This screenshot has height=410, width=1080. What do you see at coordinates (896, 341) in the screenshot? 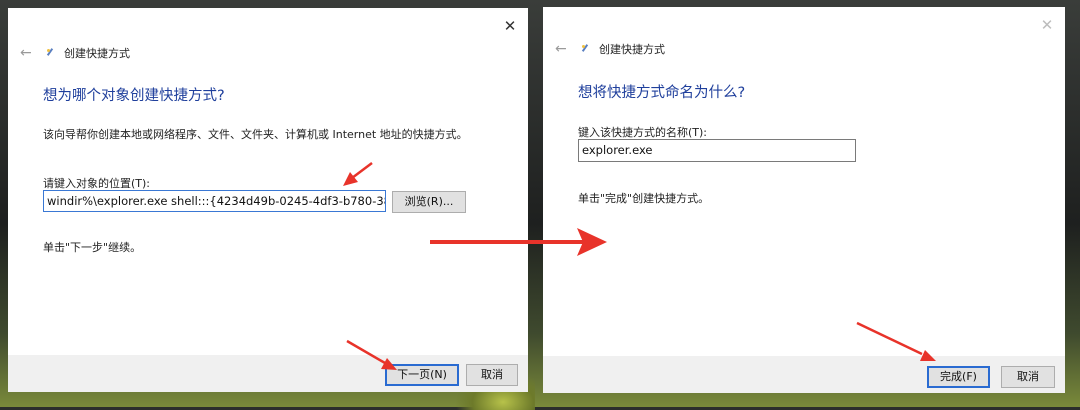
I see `arrow-to-finish-button` at bounding box center [896, 341].